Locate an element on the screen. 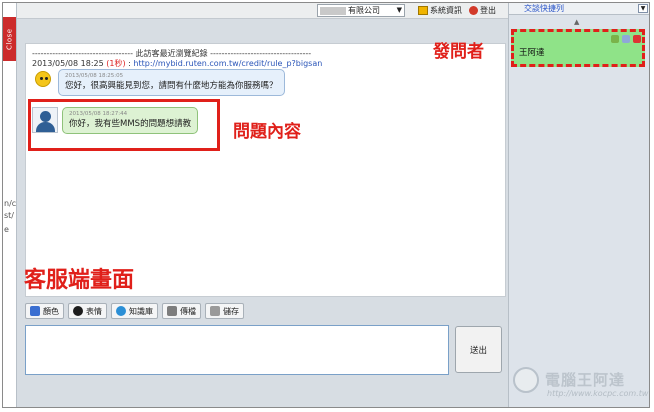 The image size is (654, 412). message-text: 您好，很高興能見到您，請問有什麼地方能為你服務嗎？ is located at coordinates (171, 86).